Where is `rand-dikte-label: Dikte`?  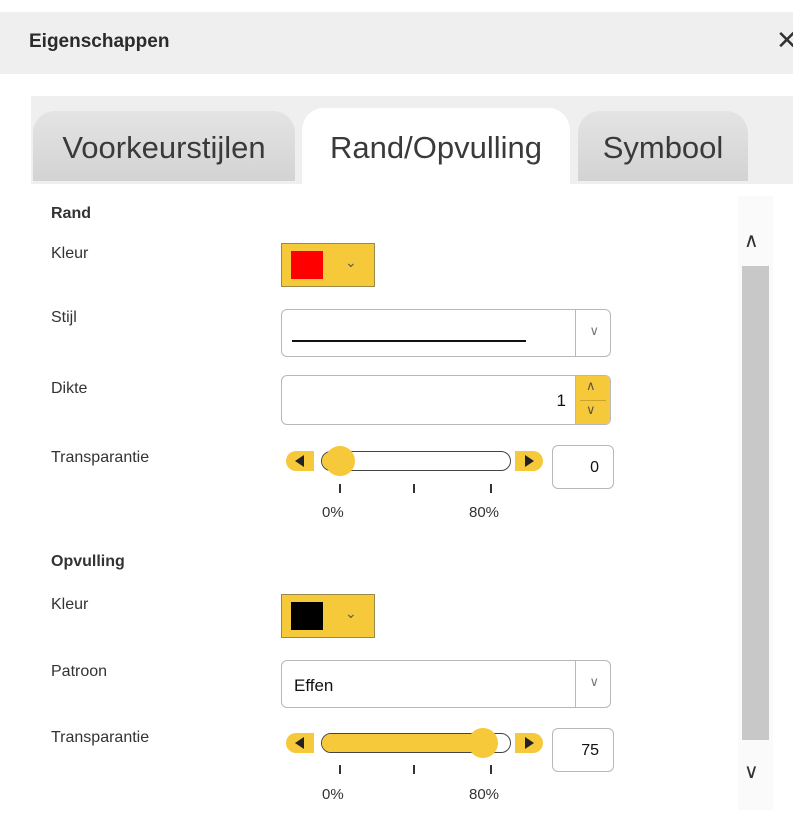 rand-dikte-label: Dikte is located at coordinates (69, 388).